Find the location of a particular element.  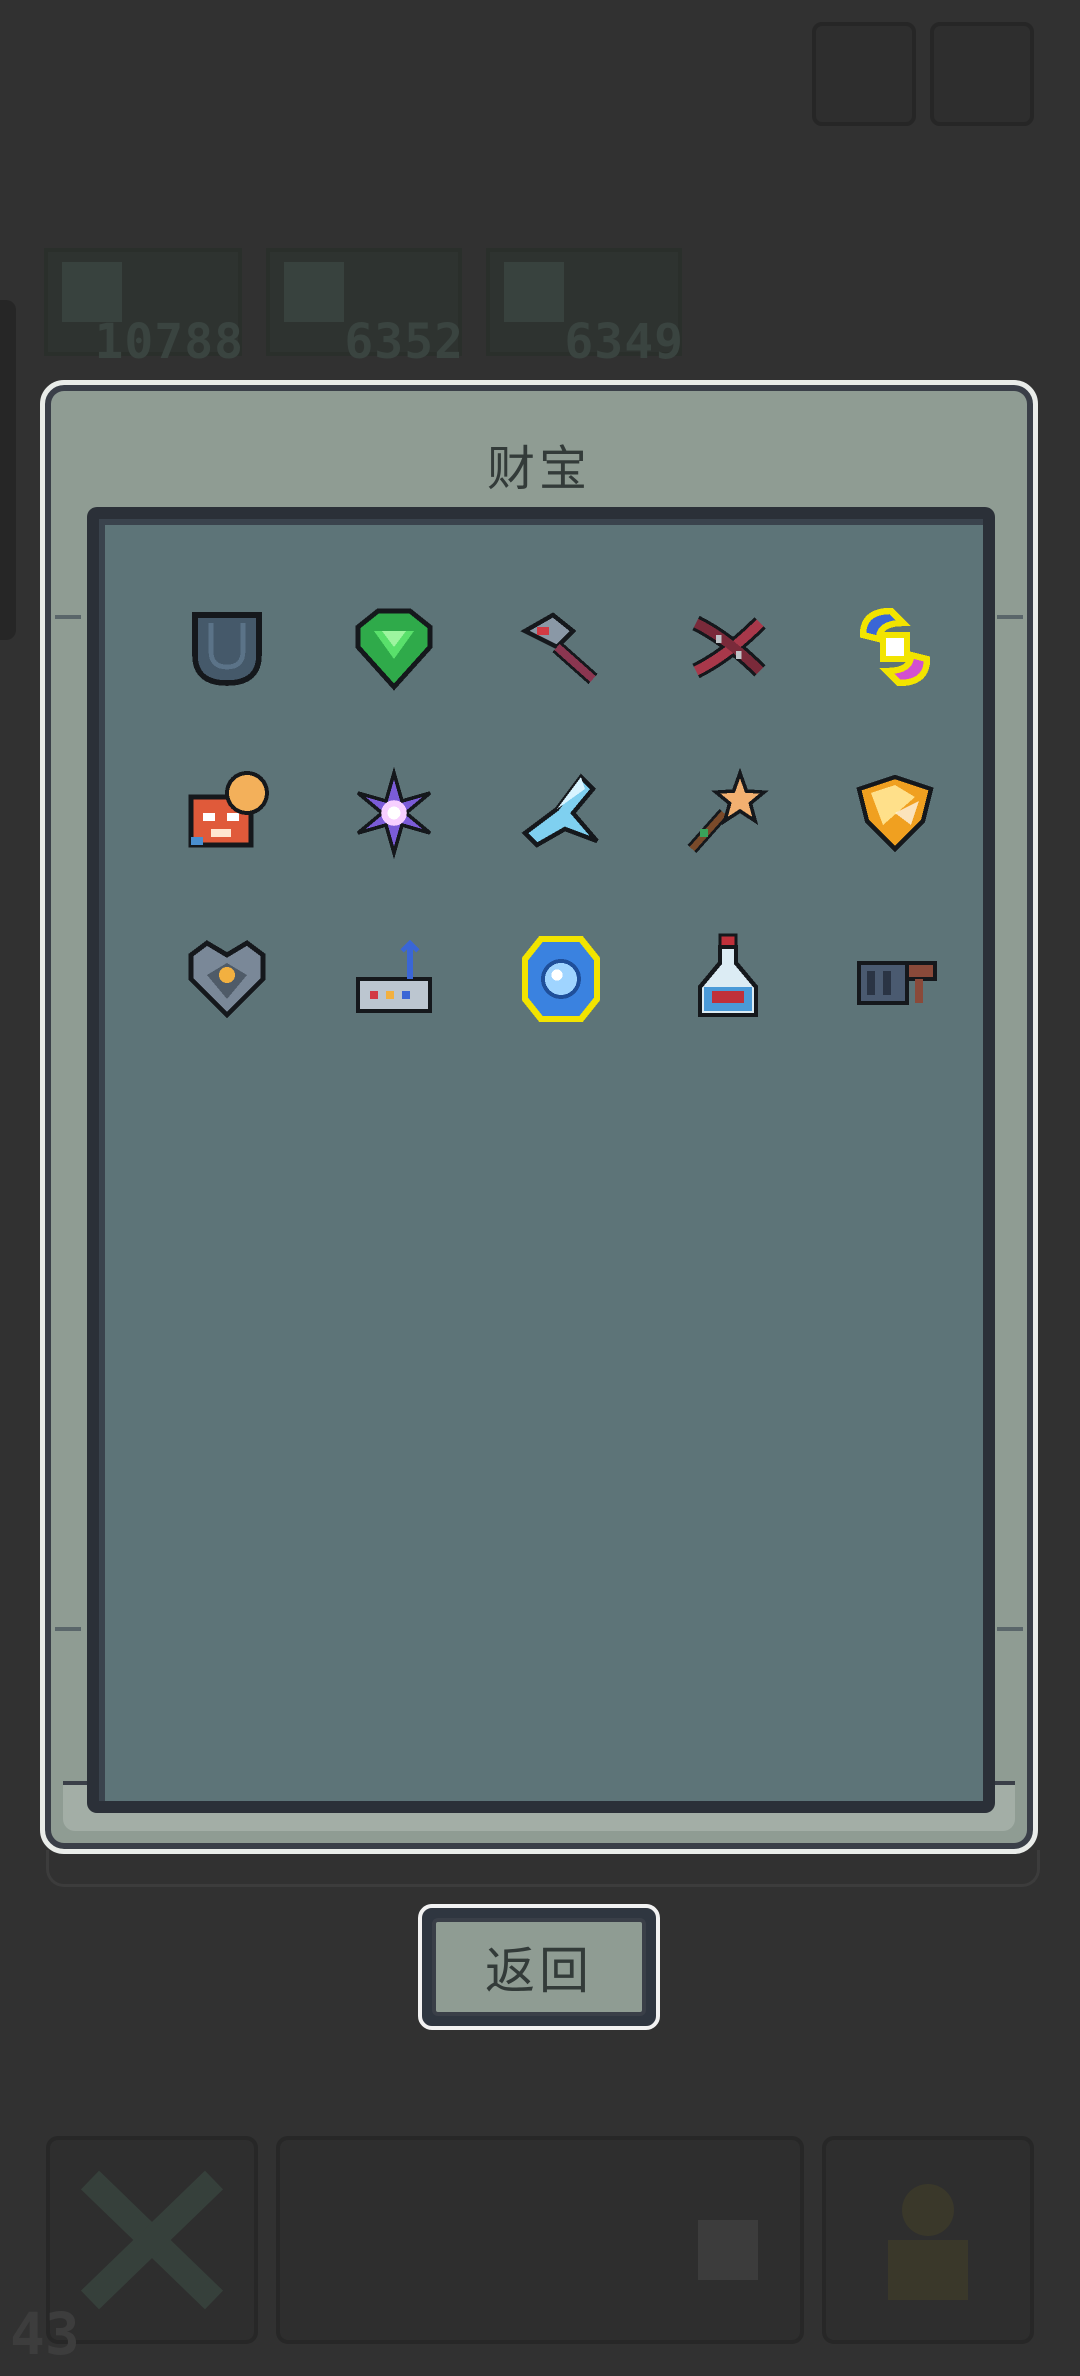

golden-honey-icon is located at coordinates (895, 813).